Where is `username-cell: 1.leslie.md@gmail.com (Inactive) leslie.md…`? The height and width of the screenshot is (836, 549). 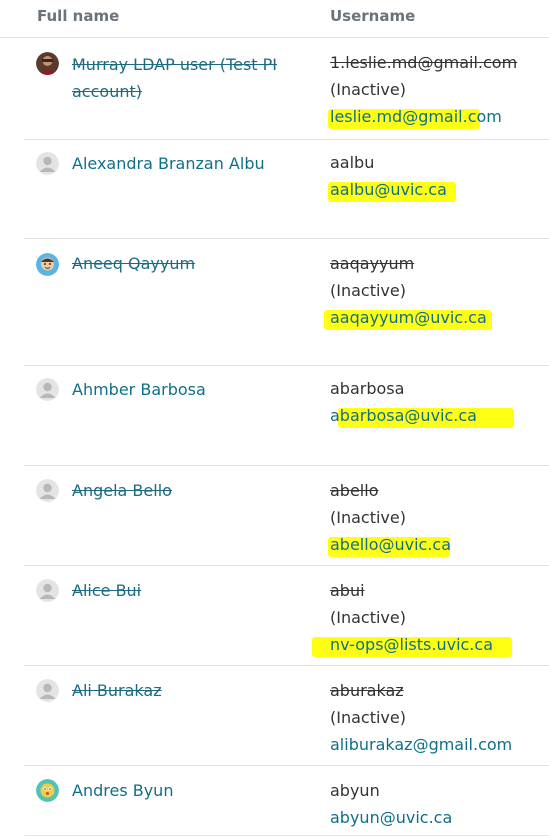
username-cell: 1.leslie.md@gmail.com (Inactive) leslie.md… is located at coordinates (423, 89).